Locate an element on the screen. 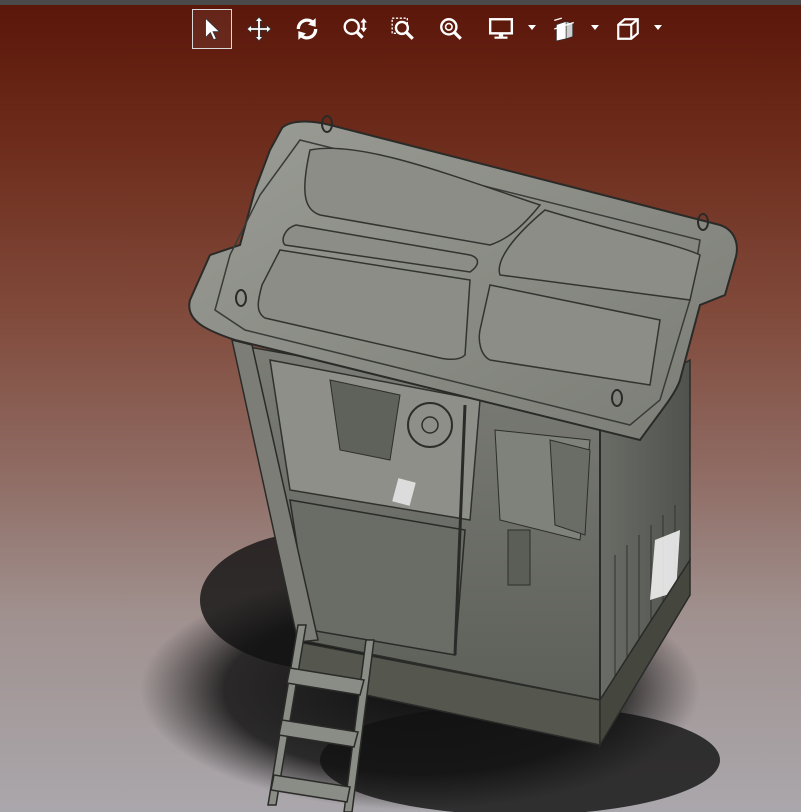  display-style-button is located at coordinates (501, 29).